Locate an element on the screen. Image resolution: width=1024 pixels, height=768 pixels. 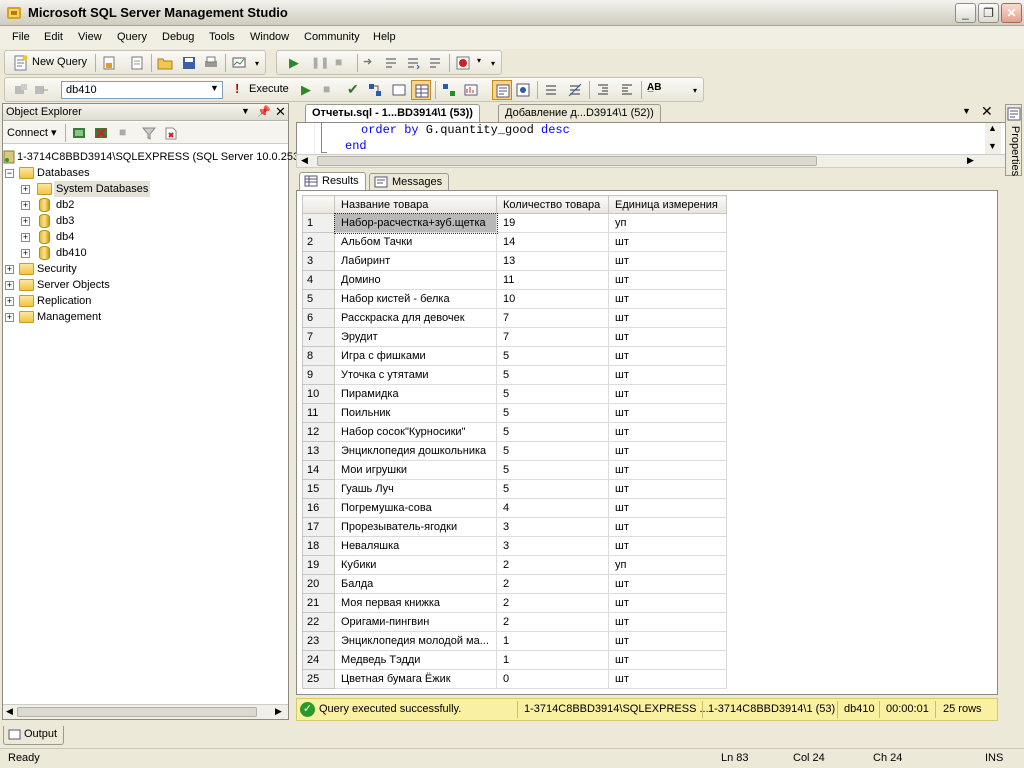
table-row: 3 Лабиринт 13 шт is located at coordinates (514, 261).